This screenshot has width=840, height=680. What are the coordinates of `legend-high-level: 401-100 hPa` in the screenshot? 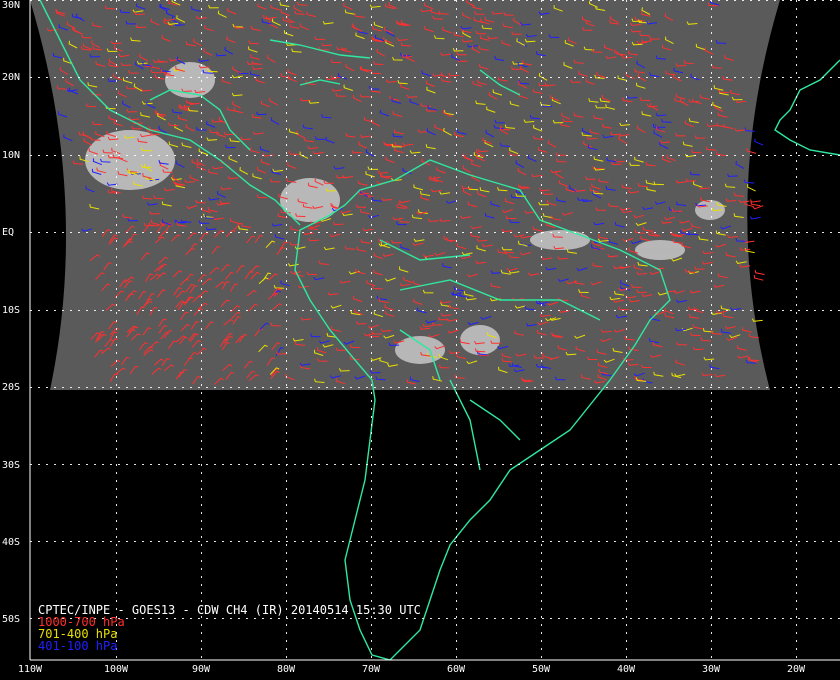 It's located at (78, 646).